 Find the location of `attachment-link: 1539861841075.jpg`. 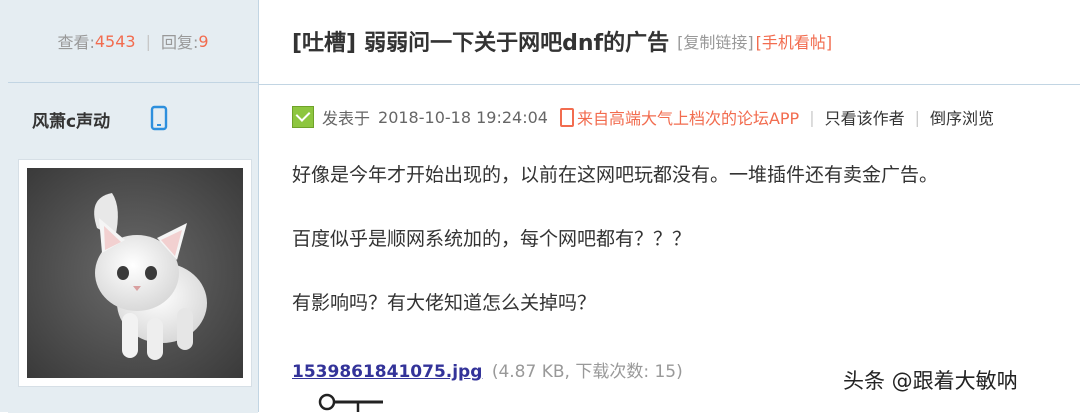

attachment-link: 1539861841075.jpg is located at coordinates (387, 372).